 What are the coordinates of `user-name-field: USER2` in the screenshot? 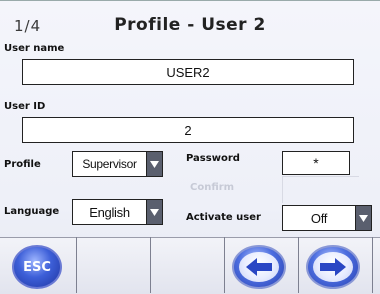 It's located at (188, 72).